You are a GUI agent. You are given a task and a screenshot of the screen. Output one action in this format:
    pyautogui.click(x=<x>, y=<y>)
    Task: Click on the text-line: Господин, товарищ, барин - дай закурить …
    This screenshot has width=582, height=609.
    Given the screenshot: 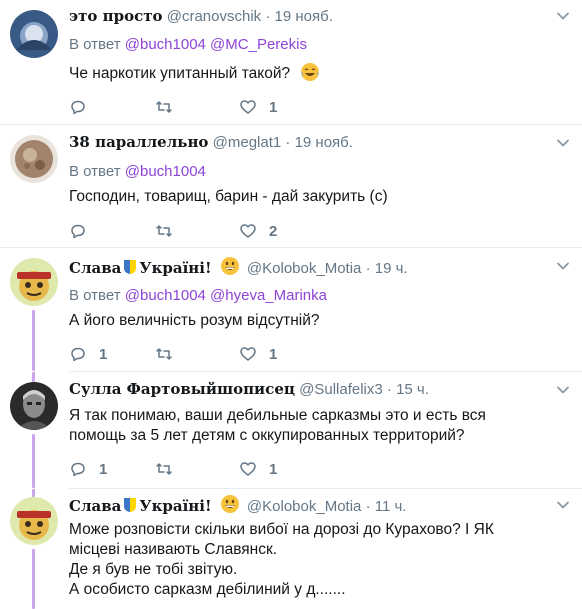 What is the action you would take?
    pyautogui.click(x=228, y=196)
    